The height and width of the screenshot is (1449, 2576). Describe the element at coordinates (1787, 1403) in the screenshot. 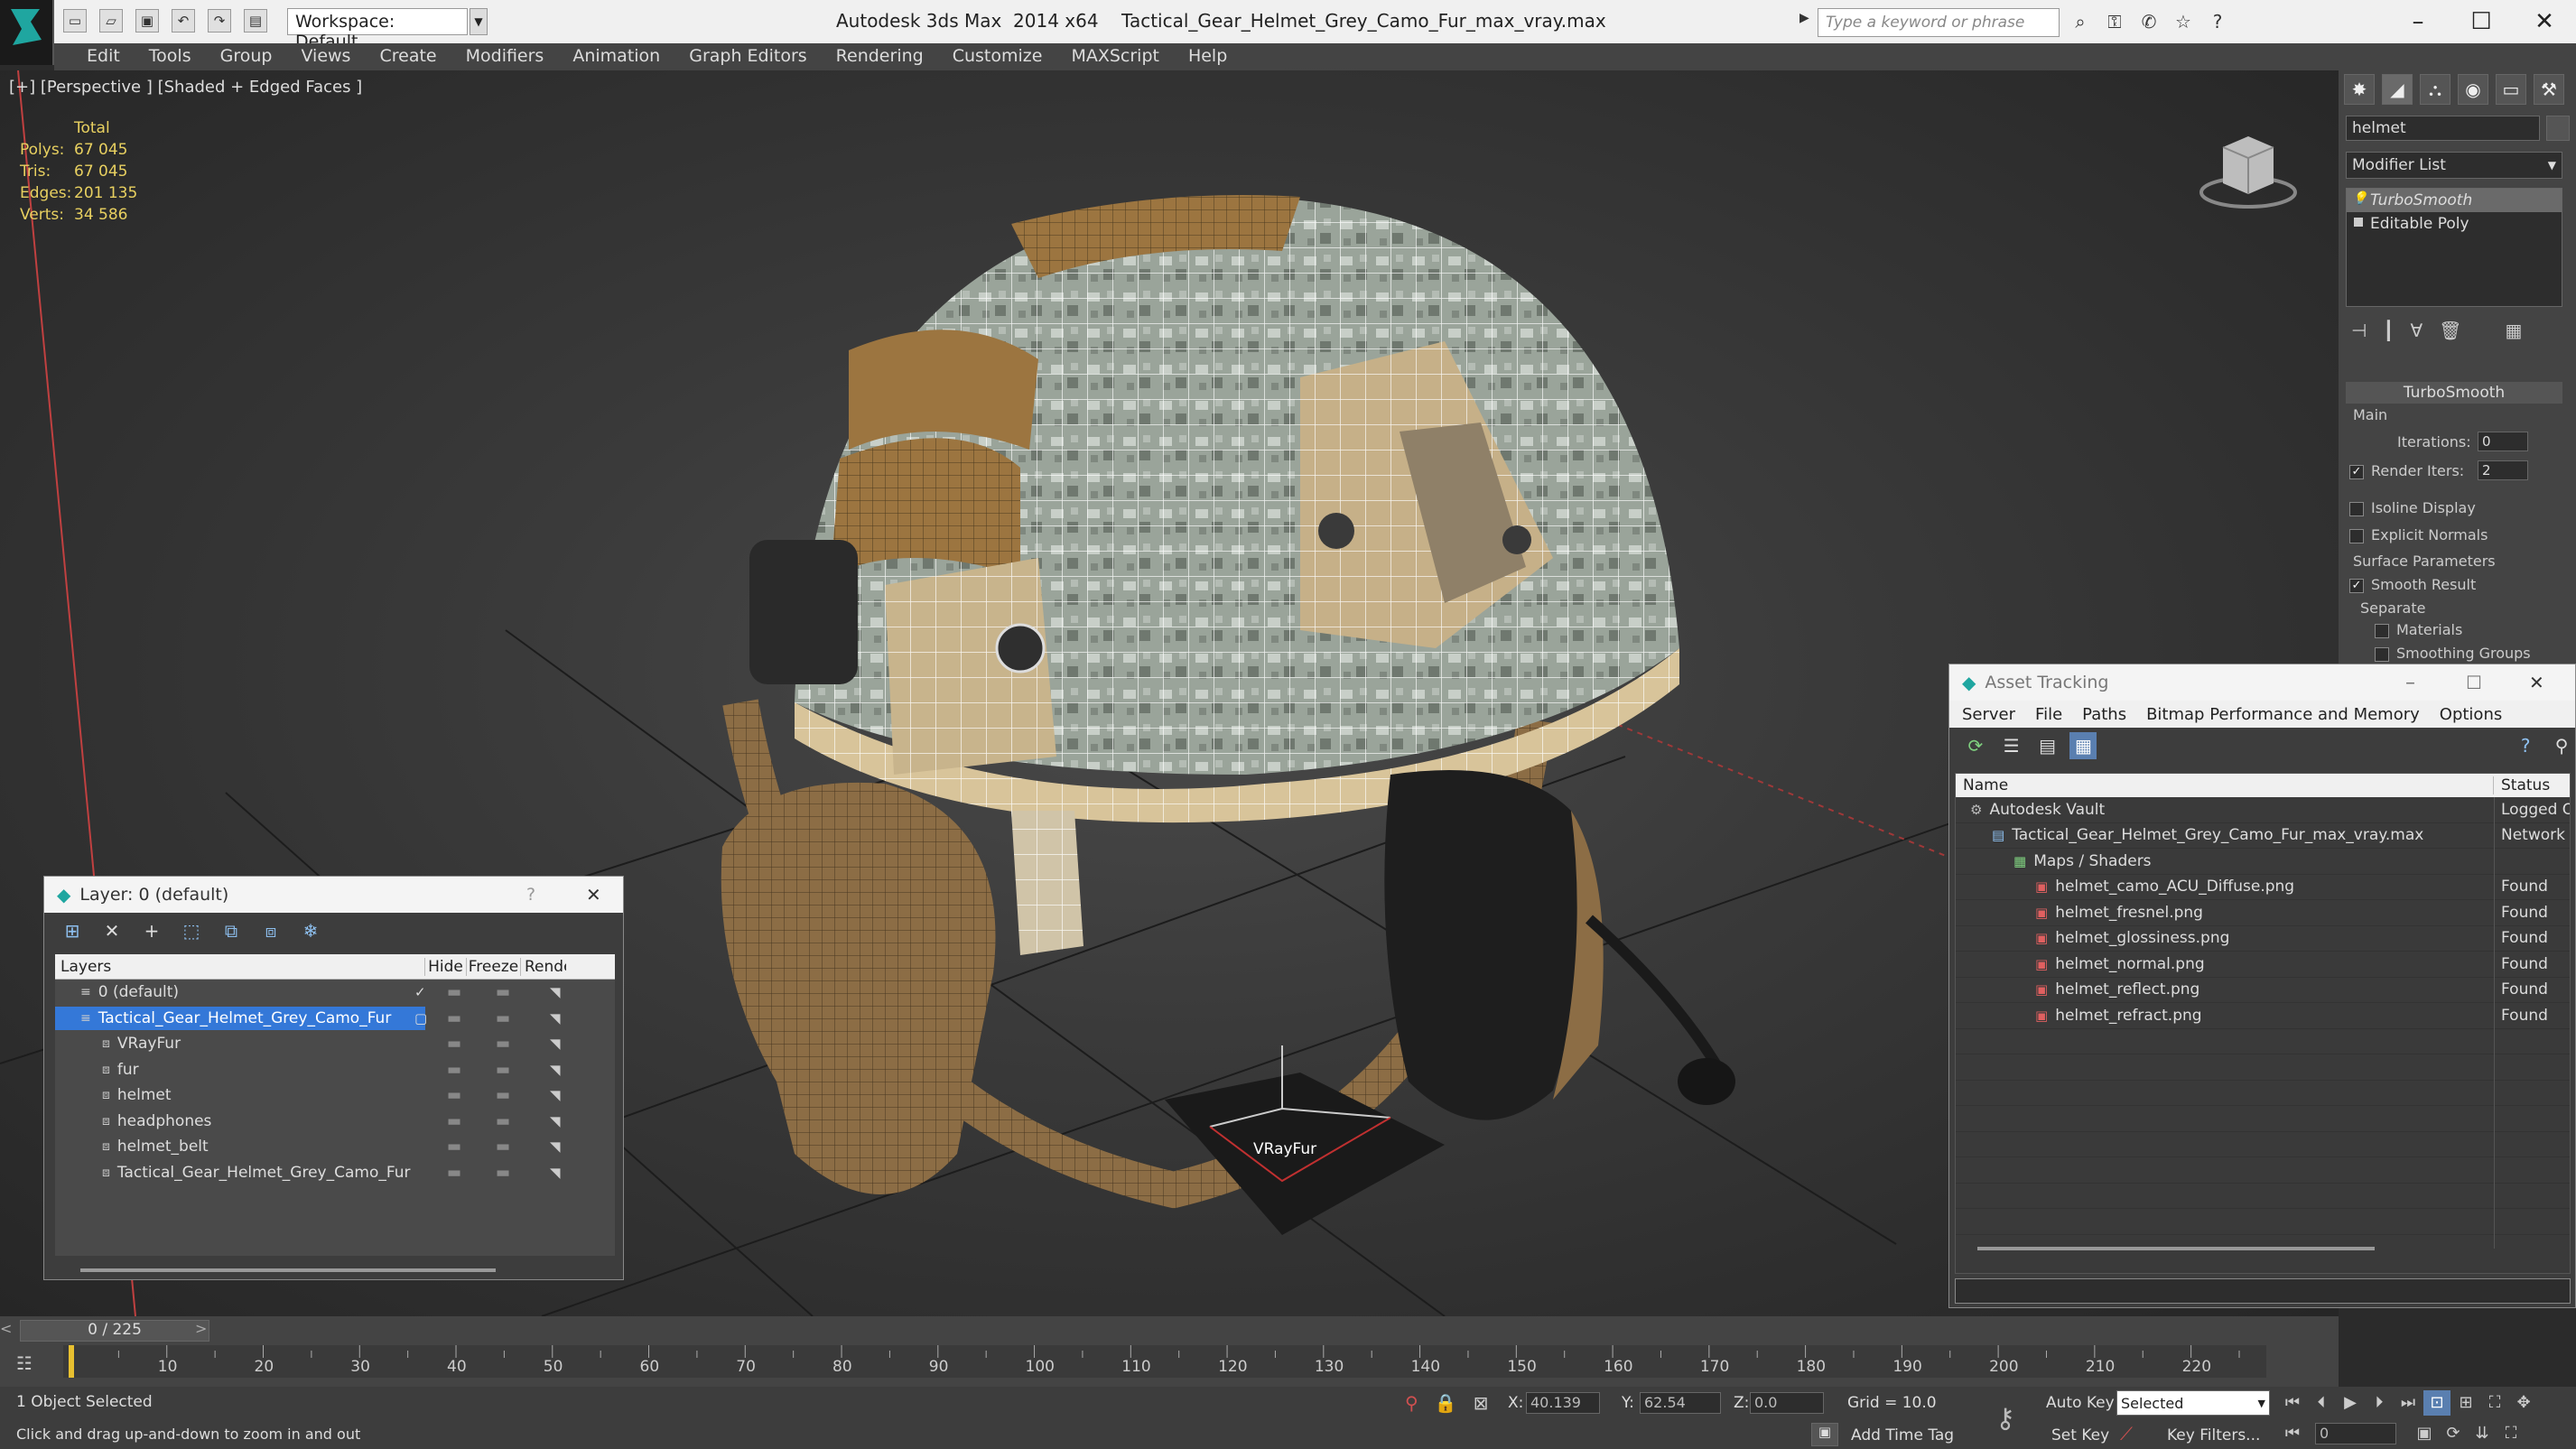

I see `z-coordinate: 0.0` at that location.